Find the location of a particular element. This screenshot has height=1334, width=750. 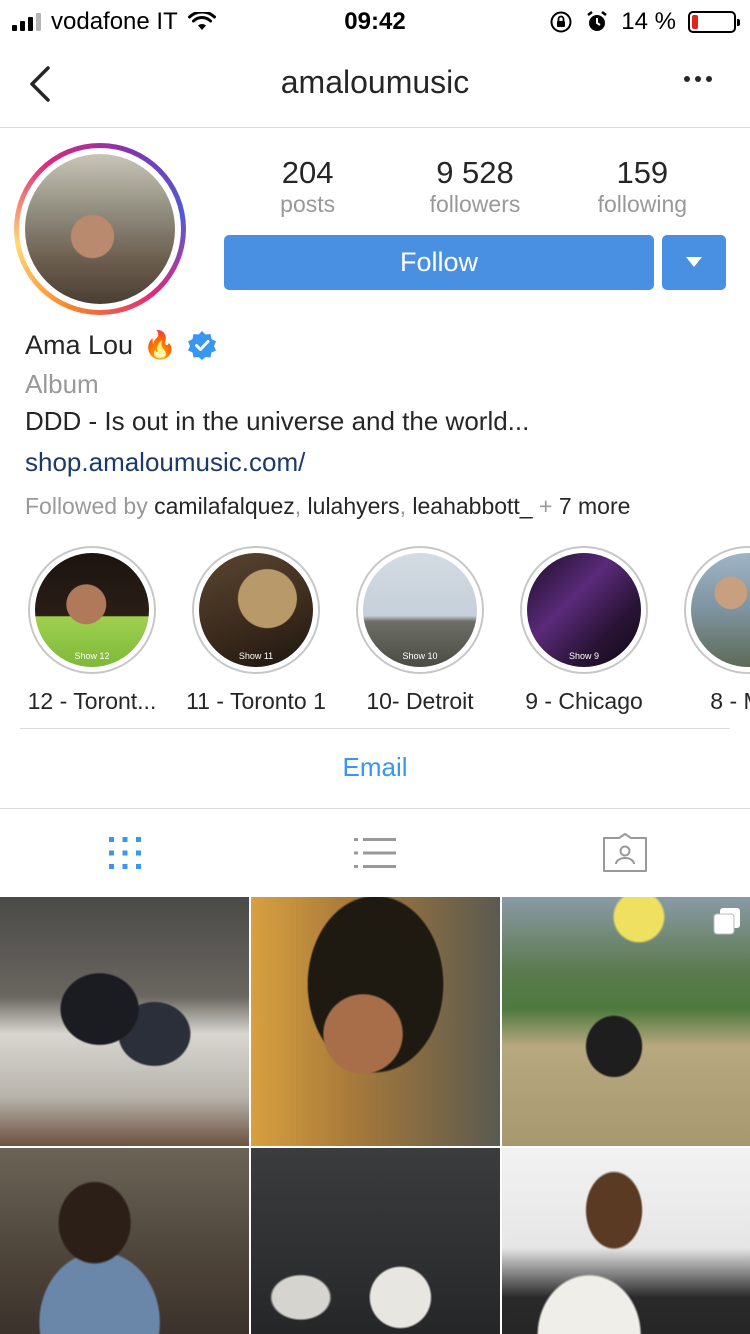

suggested-accounts-dropdown-button is located at coordinates (694, 262).